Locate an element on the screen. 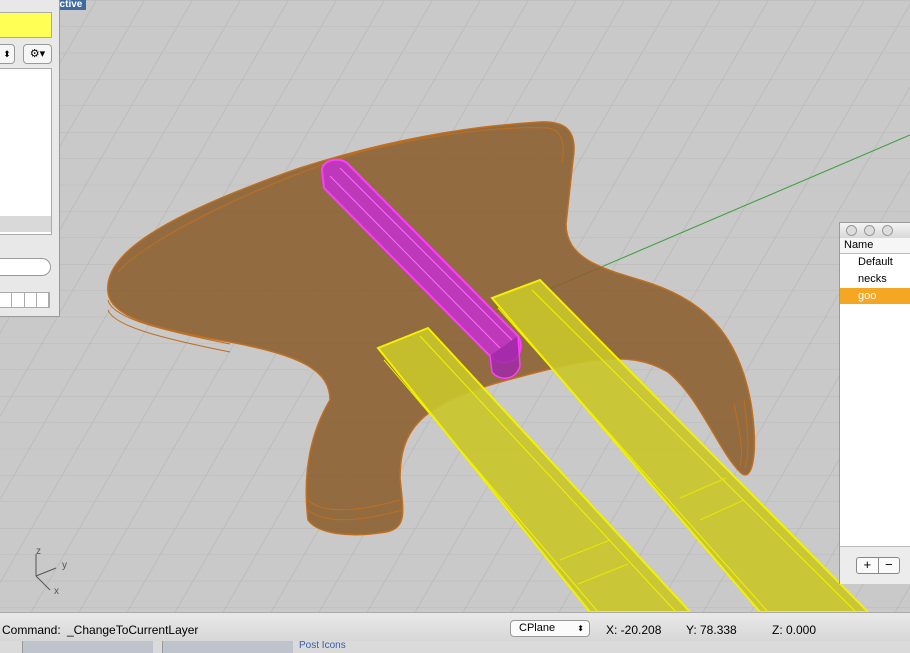 The image size is (910, 653). layers-panel: Name Default necks goo + − is located at coordinates (874, 403).